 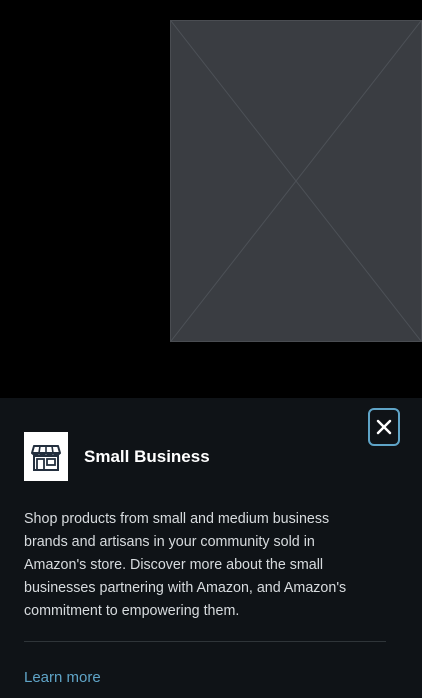 What do you see at coordinates (62, 677) in the screenshot?
I see `learn-more-link: Learn more` at bounding box center [62, 677].